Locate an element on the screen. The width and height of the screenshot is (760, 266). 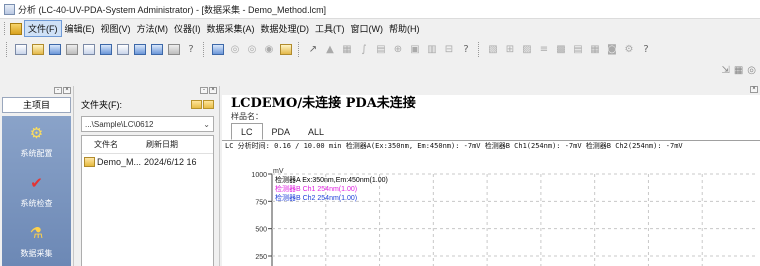
list-item: Demo_M... 2024/6/12 16 is located at coordinates (147, 162).